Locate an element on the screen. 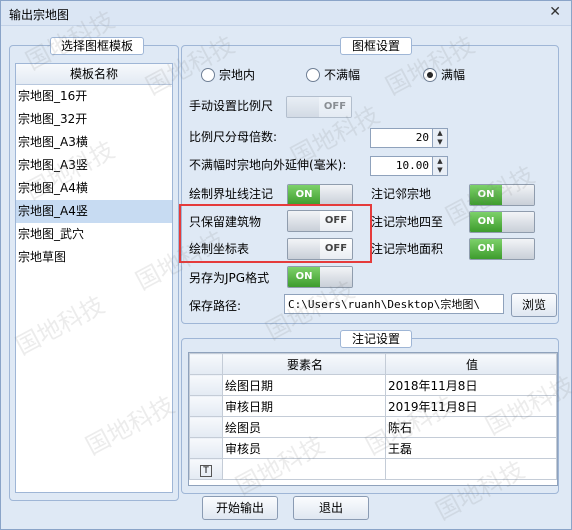 Image resolution: width=572 pixels, height=530 pixels. template-list-item: 宗地图_16开 is located at coordinates (94, 96).